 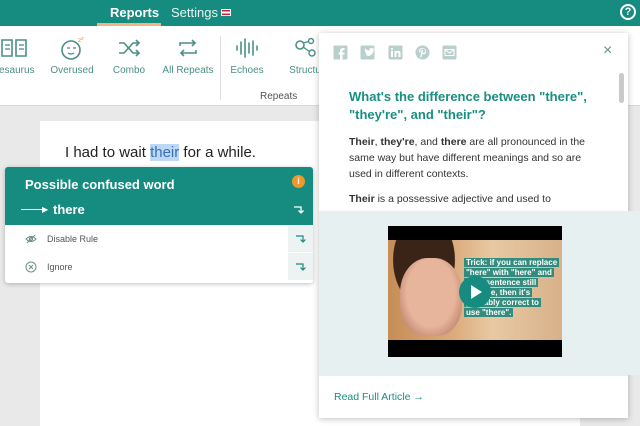 What do you see at coordinates (159, 238) in the screenshot?
I see `disable-rule-row: Disable Rule` at bounding box center [159, 238].